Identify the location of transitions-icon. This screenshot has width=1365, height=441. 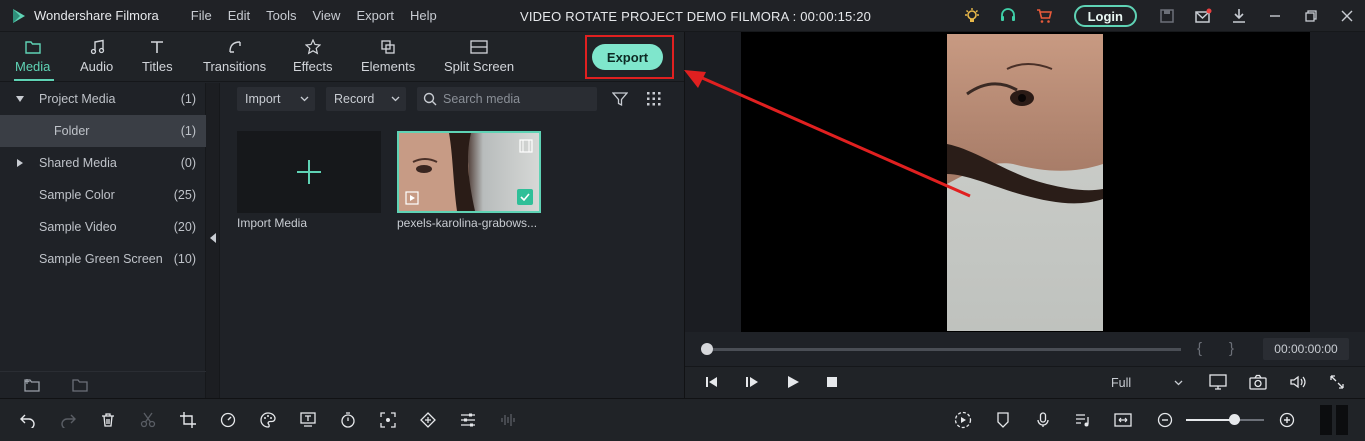
(235, 47).